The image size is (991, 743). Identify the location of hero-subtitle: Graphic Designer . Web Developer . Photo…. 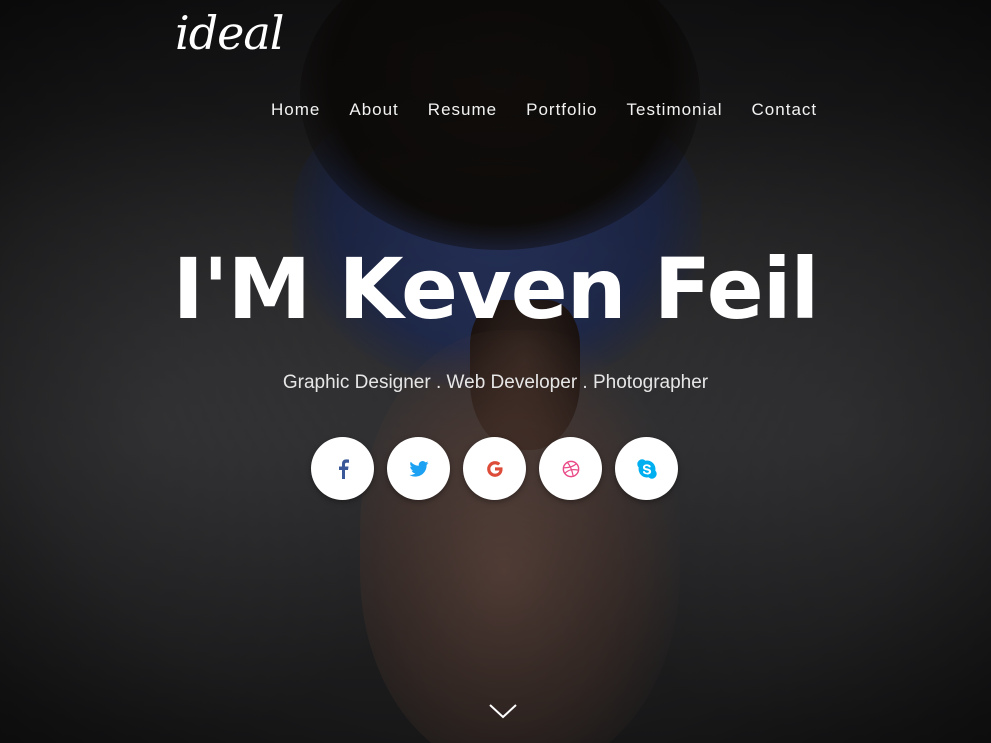
(495, 382).